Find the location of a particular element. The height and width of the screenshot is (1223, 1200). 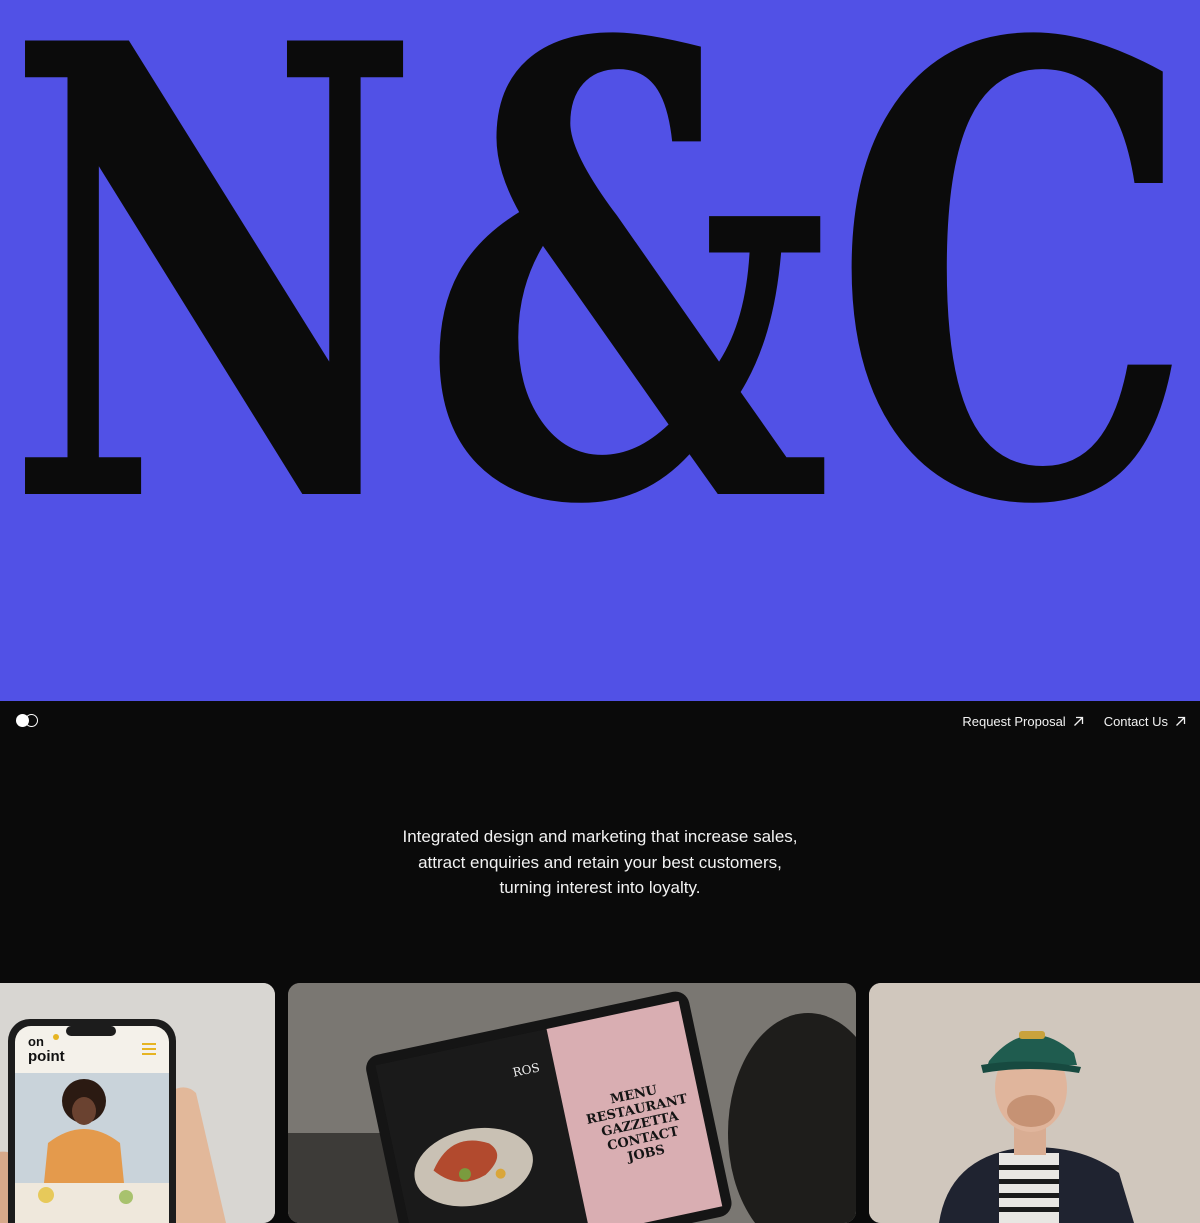

project-card-onpoint: on point is located at coordinates (137, 1103).